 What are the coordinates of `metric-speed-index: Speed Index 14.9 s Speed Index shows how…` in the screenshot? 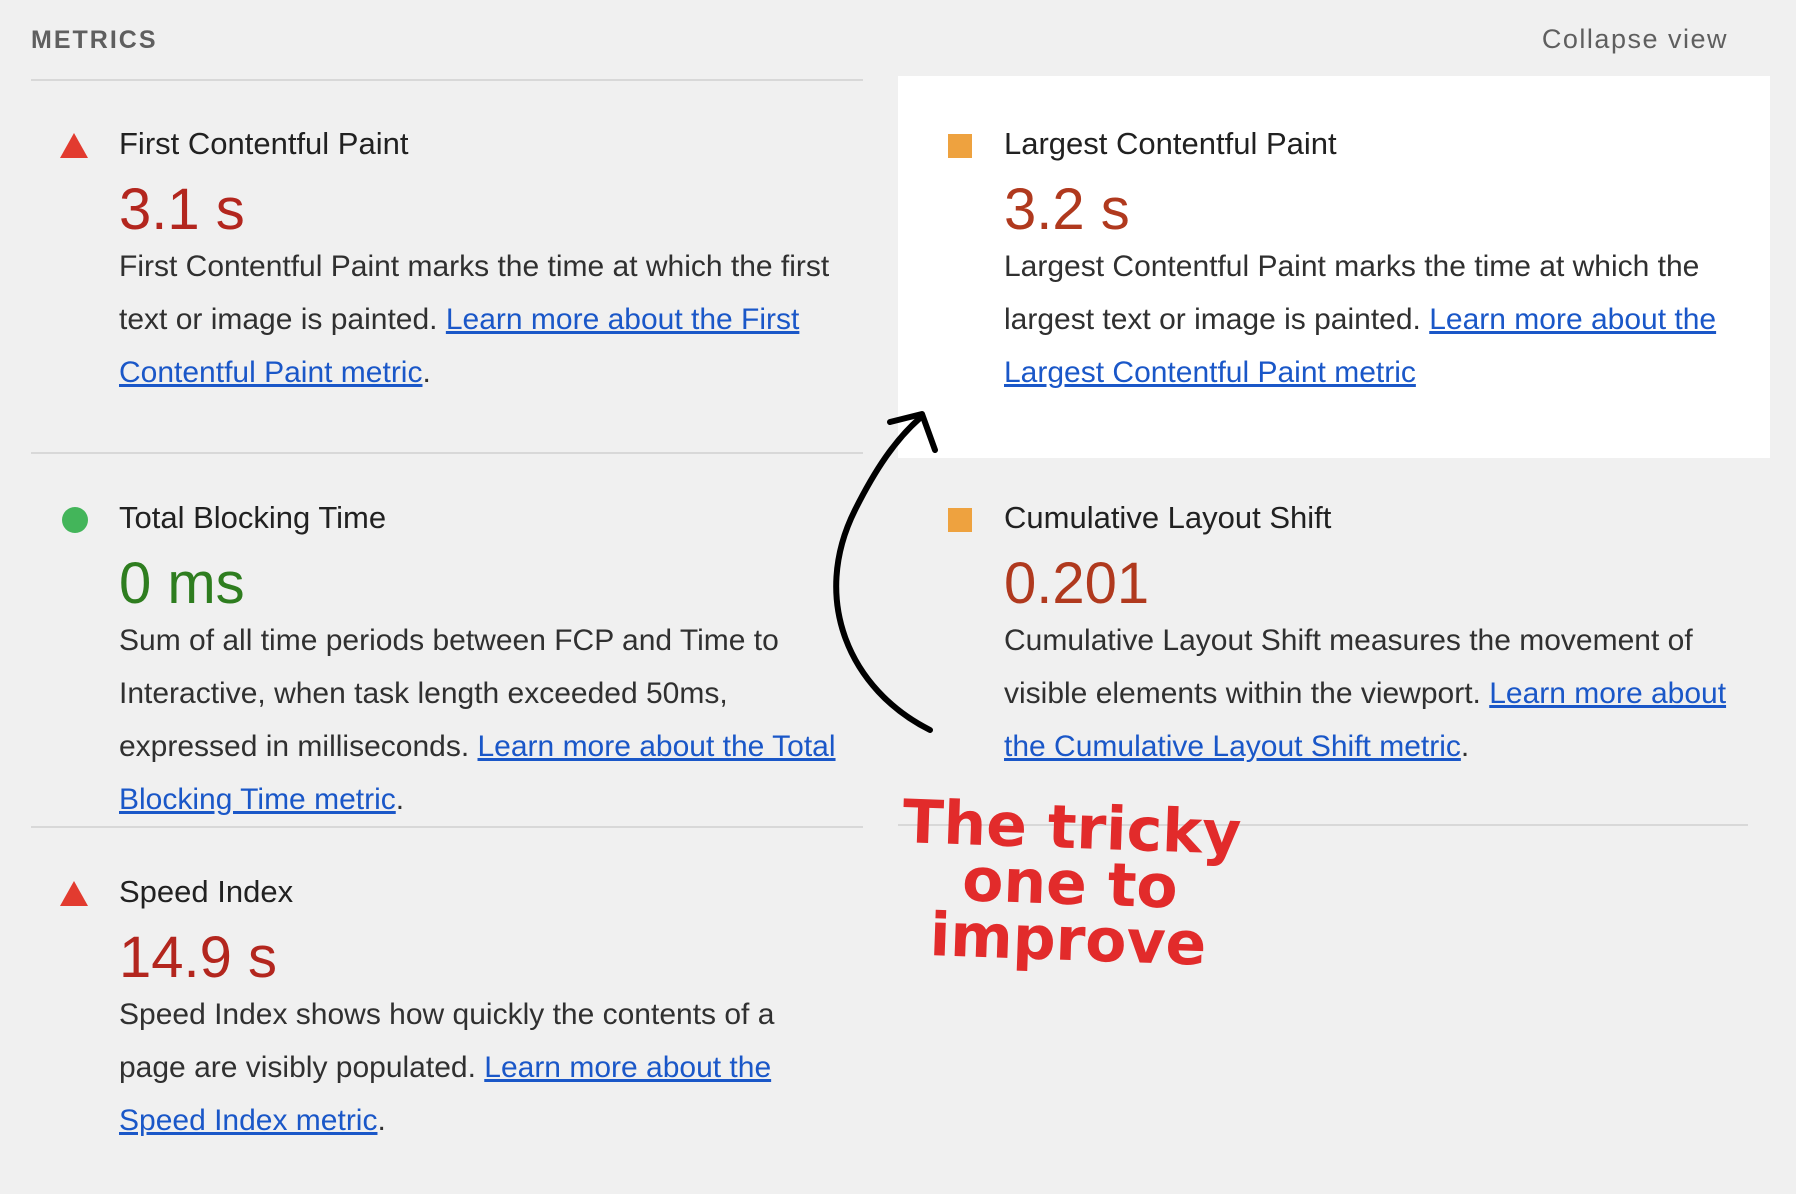 It's located at (430, 994).